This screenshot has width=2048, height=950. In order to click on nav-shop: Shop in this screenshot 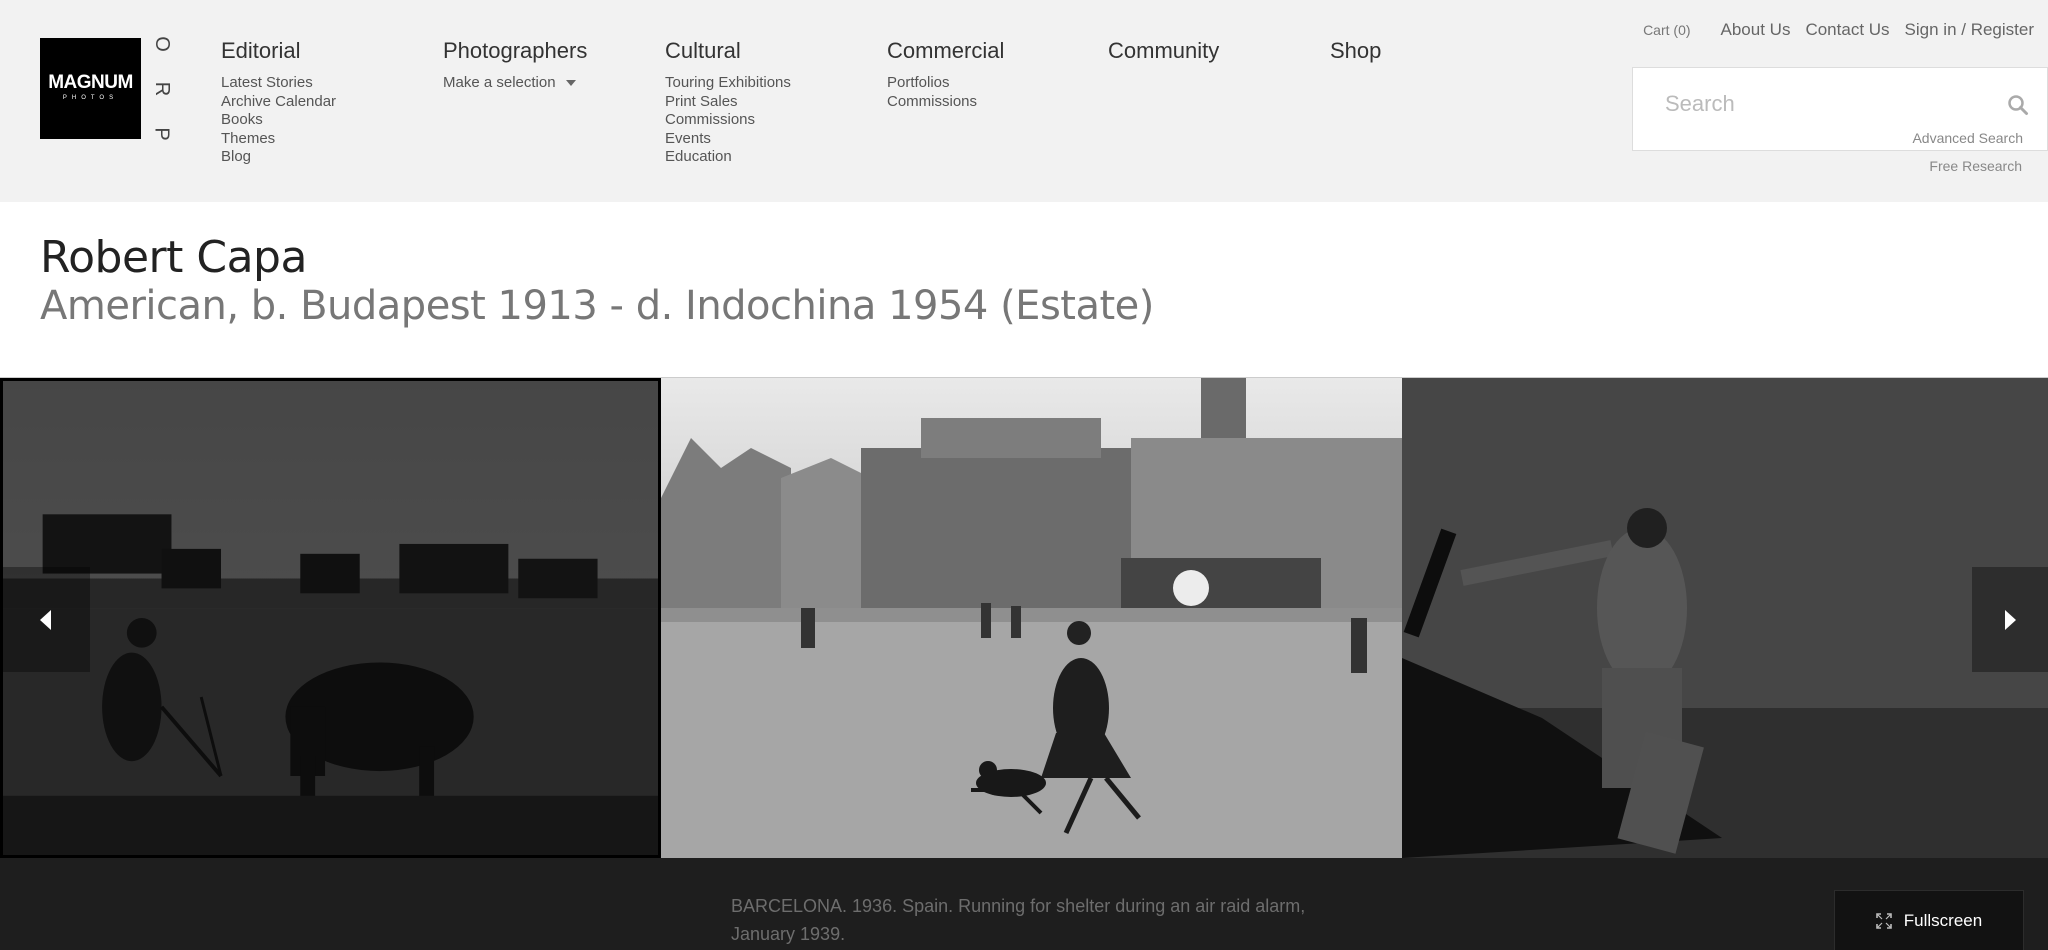, I will do `click(1440, 51)`.